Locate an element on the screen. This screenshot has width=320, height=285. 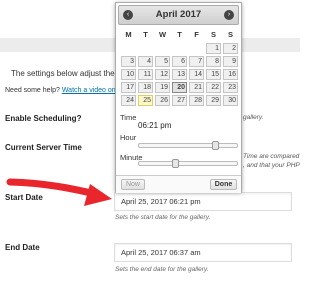
end-date-label: End Date is located at coordinates (22, 247).